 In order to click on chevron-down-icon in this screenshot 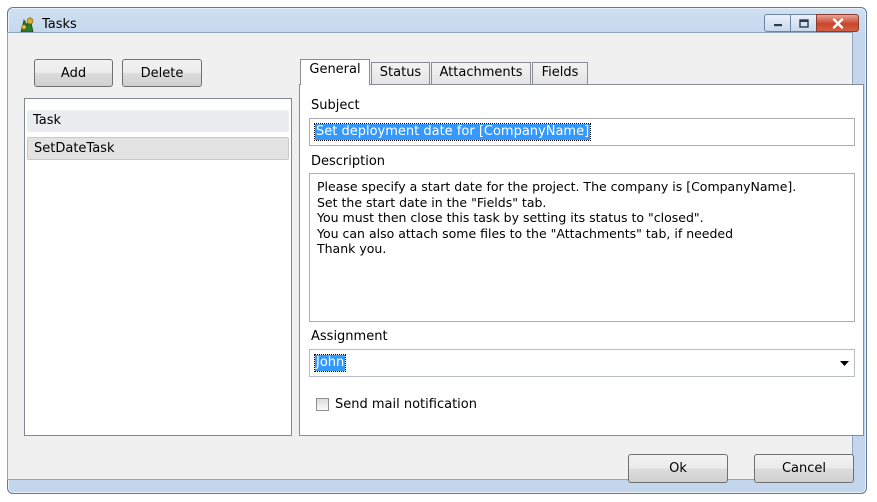, I will do `click(844, 363)`.